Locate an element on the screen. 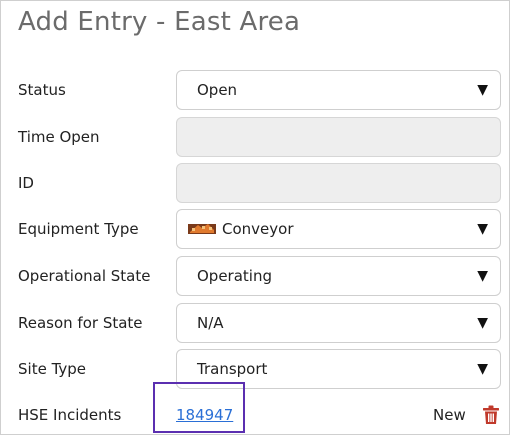 The width and height of the screenshot is (510, 435). status-row: Status Open ▼ is located at coordinates (255, 90).